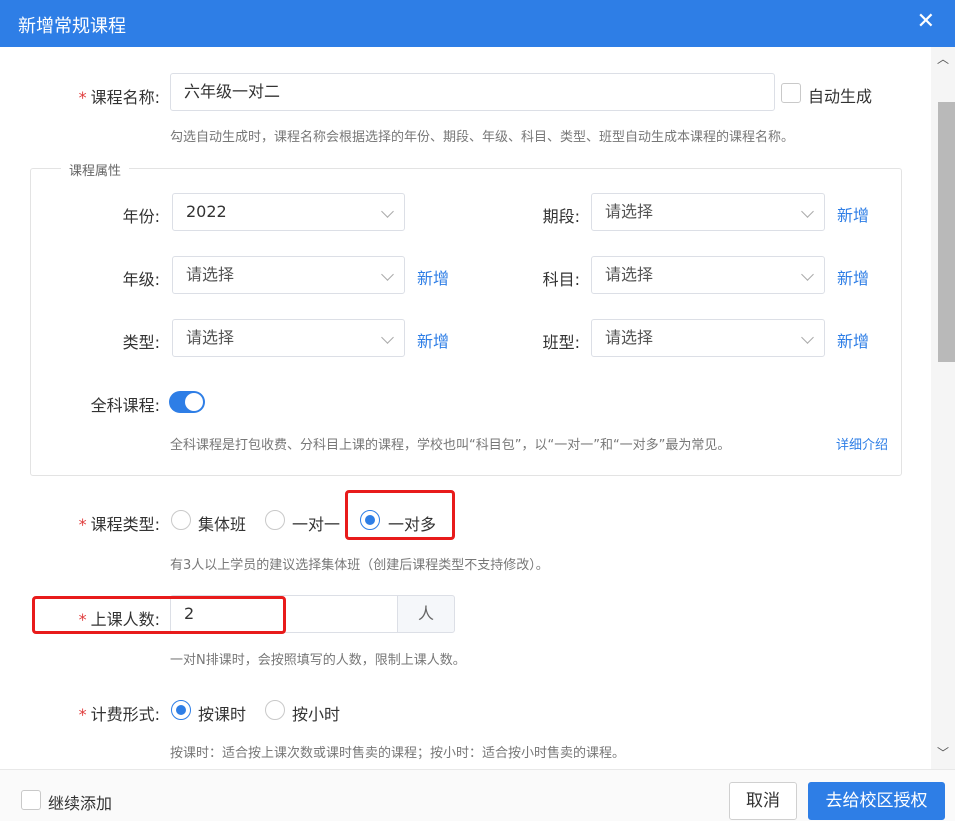  What do you see at coordinates (853, 340) in the screenshot?
I see `add-class-type-link: 新增` at bounding box center [853, 340].